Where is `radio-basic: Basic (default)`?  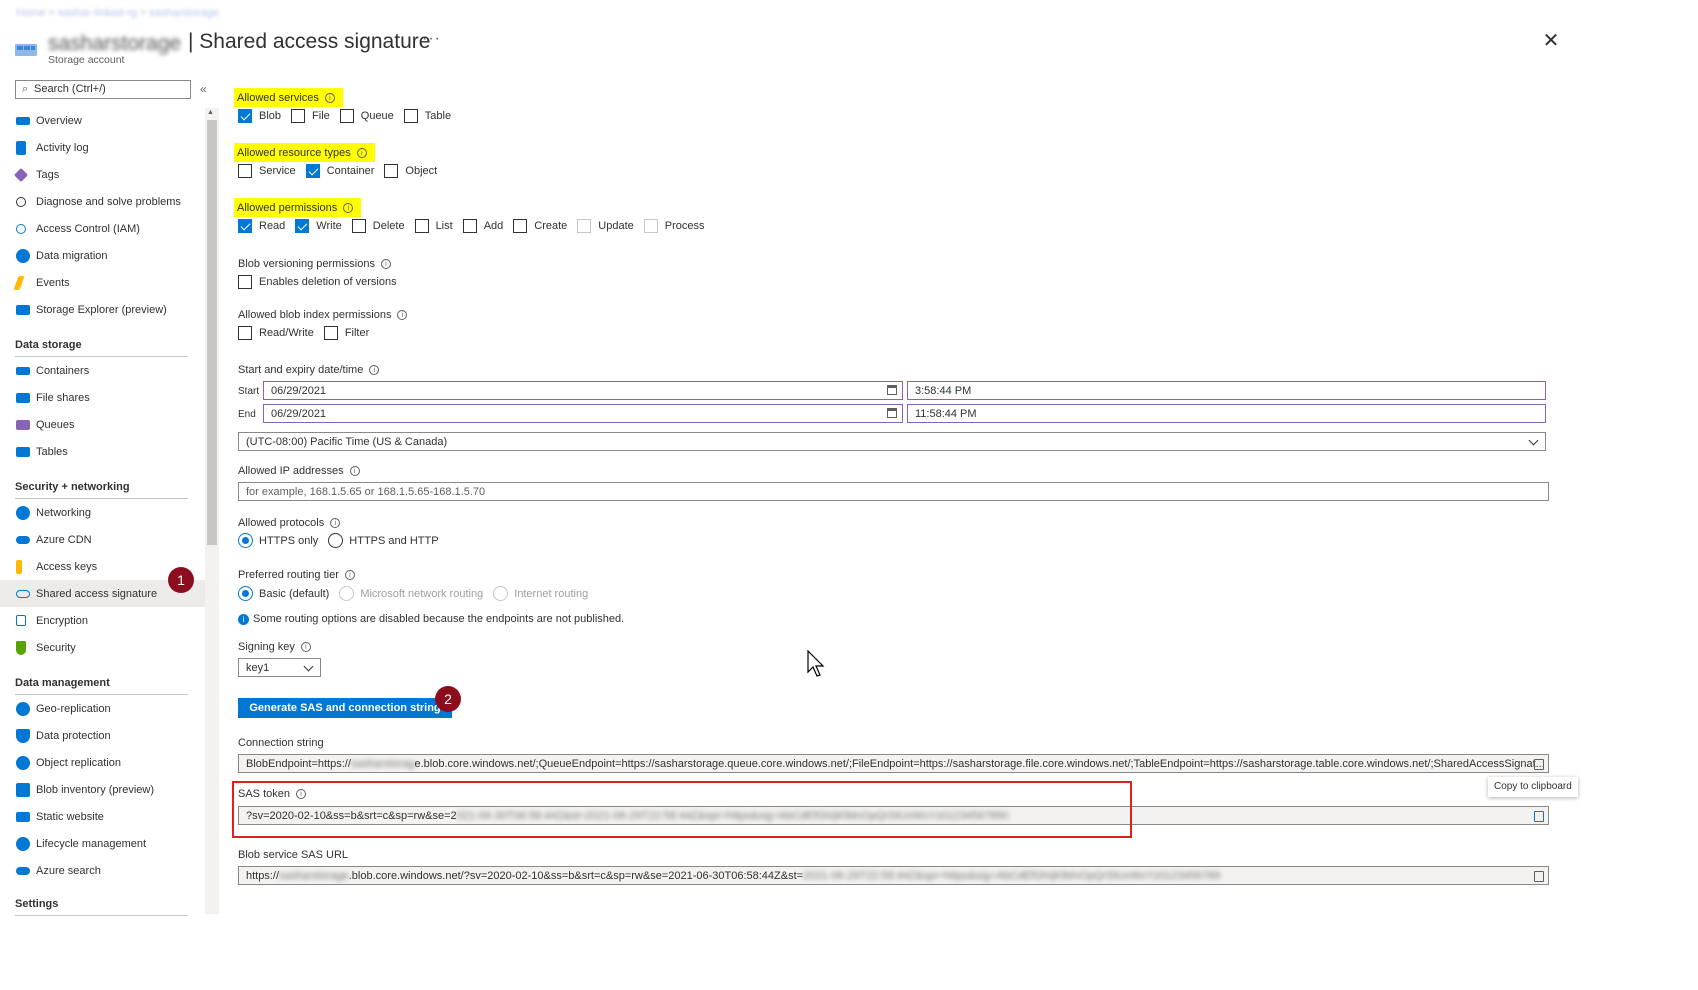 radio-basic: Basic (default) is located at coordinates (283, 593).